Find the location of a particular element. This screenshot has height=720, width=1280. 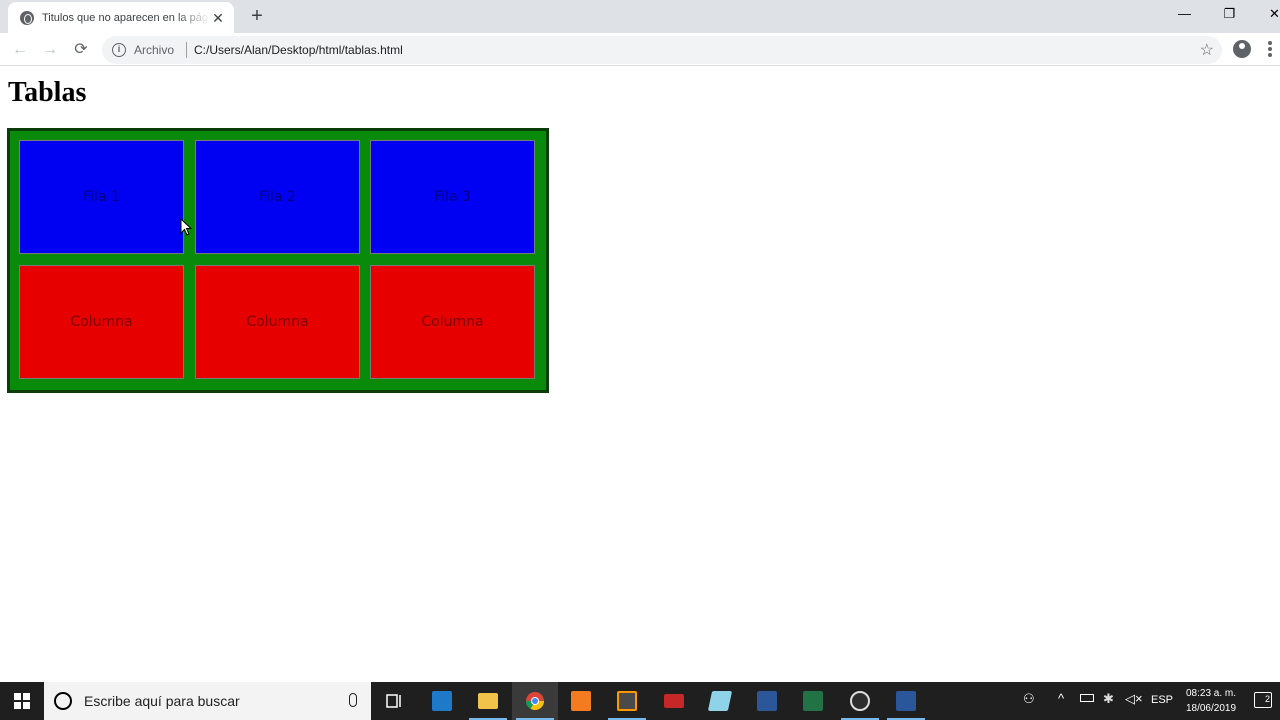

table-cell: Fila 3 is located at coordinates (452, 197).